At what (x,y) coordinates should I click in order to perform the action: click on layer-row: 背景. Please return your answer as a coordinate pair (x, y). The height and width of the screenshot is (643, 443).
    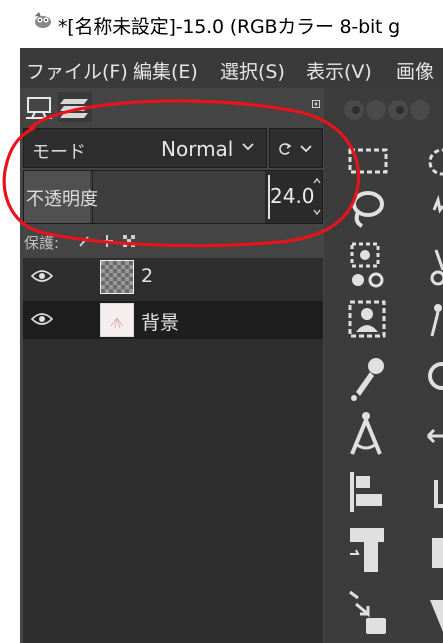
    Looking at the image, I should click on (173, 320).